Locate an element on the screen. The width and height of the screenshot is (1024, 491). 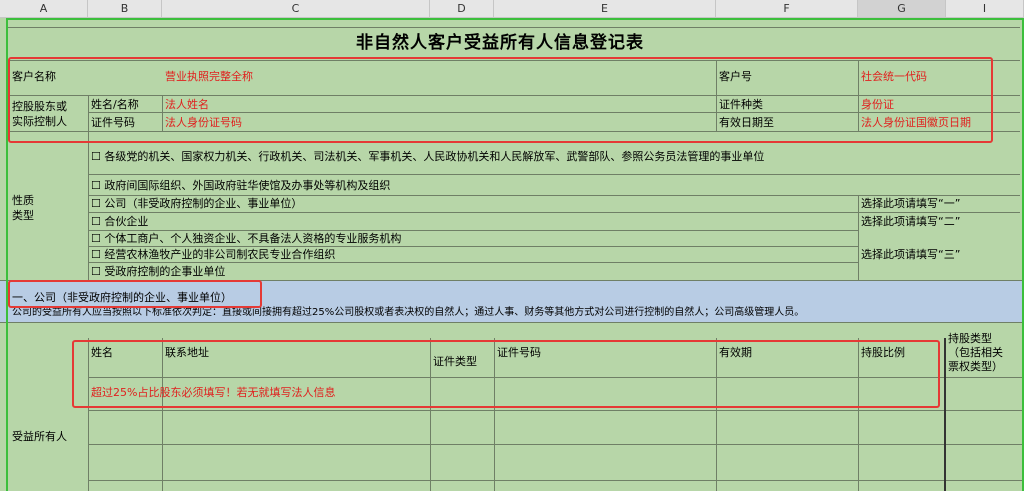
nature-option-5: ☐ 个体工商户、个人独资企业、不具备法人资格的专业服务机构 is located at coordinates (246, 239).